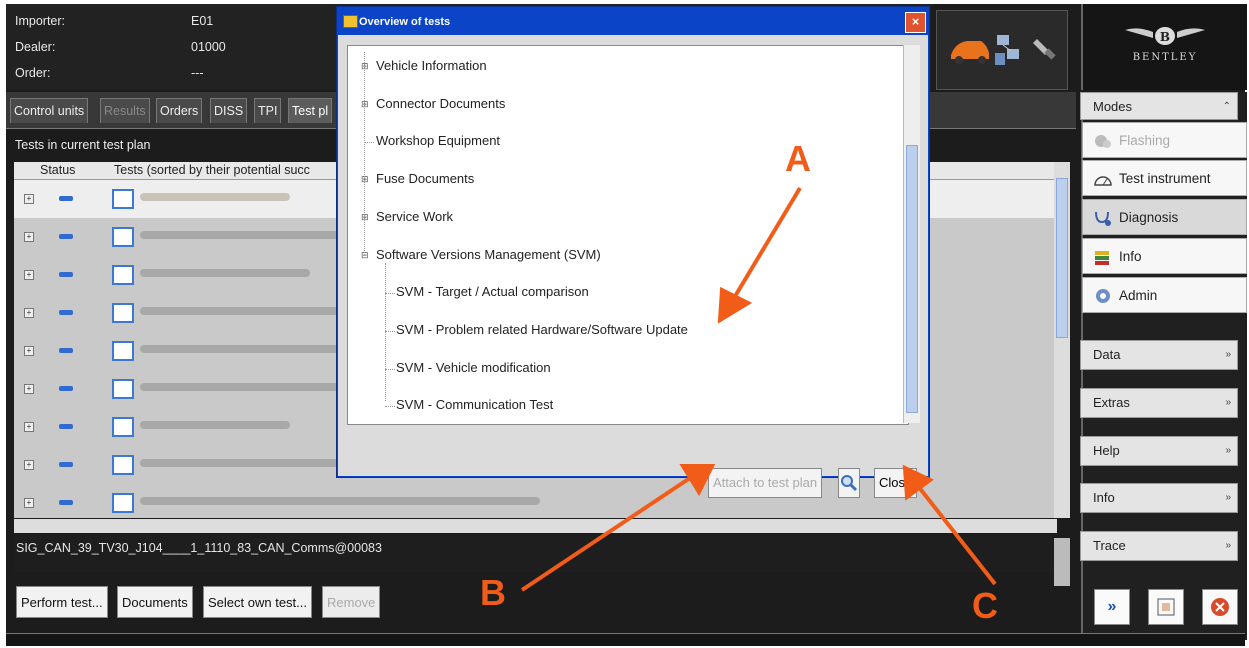  Describe the element at coordinates (1220, 607) in the screenshot. I see `exit-icon` at that location.